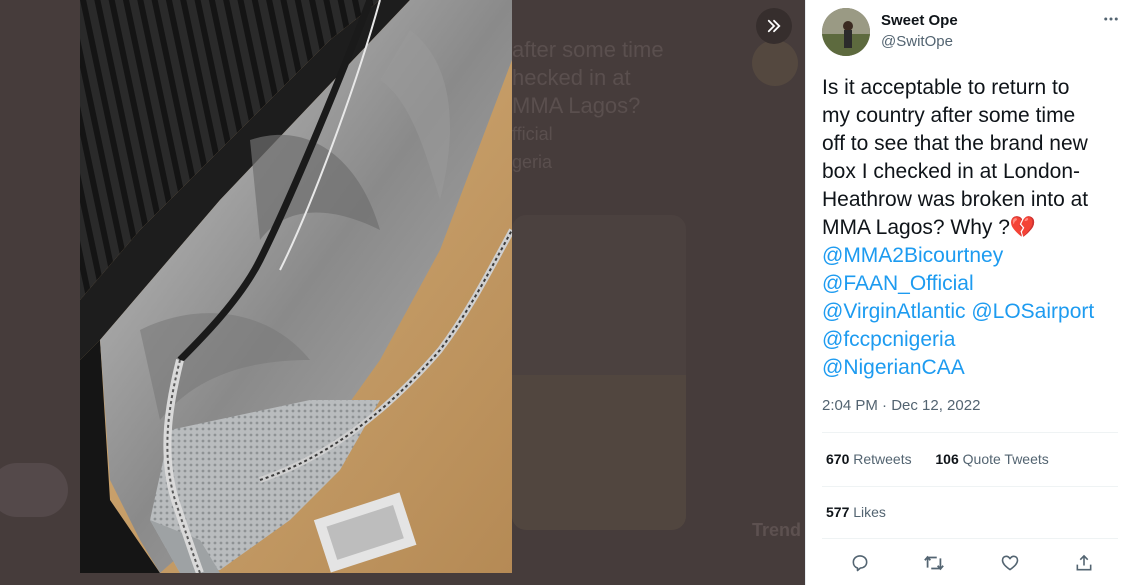  I want to click on tweet-text-line: my country after some time, so click(949, 115).